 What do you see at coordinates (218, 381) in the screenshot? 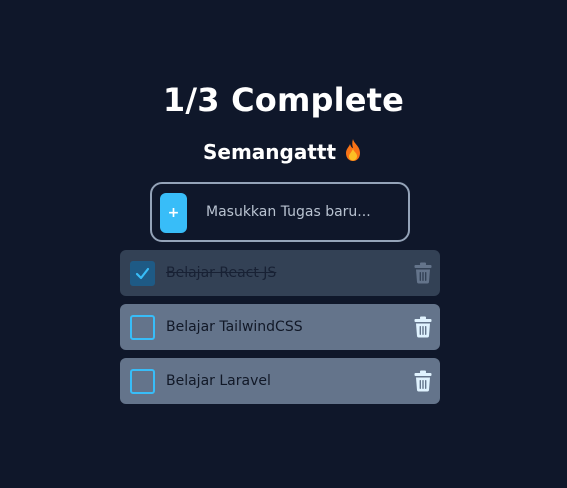
I see `task-label: Belajar Laravel` at bounding box center [218, 381].